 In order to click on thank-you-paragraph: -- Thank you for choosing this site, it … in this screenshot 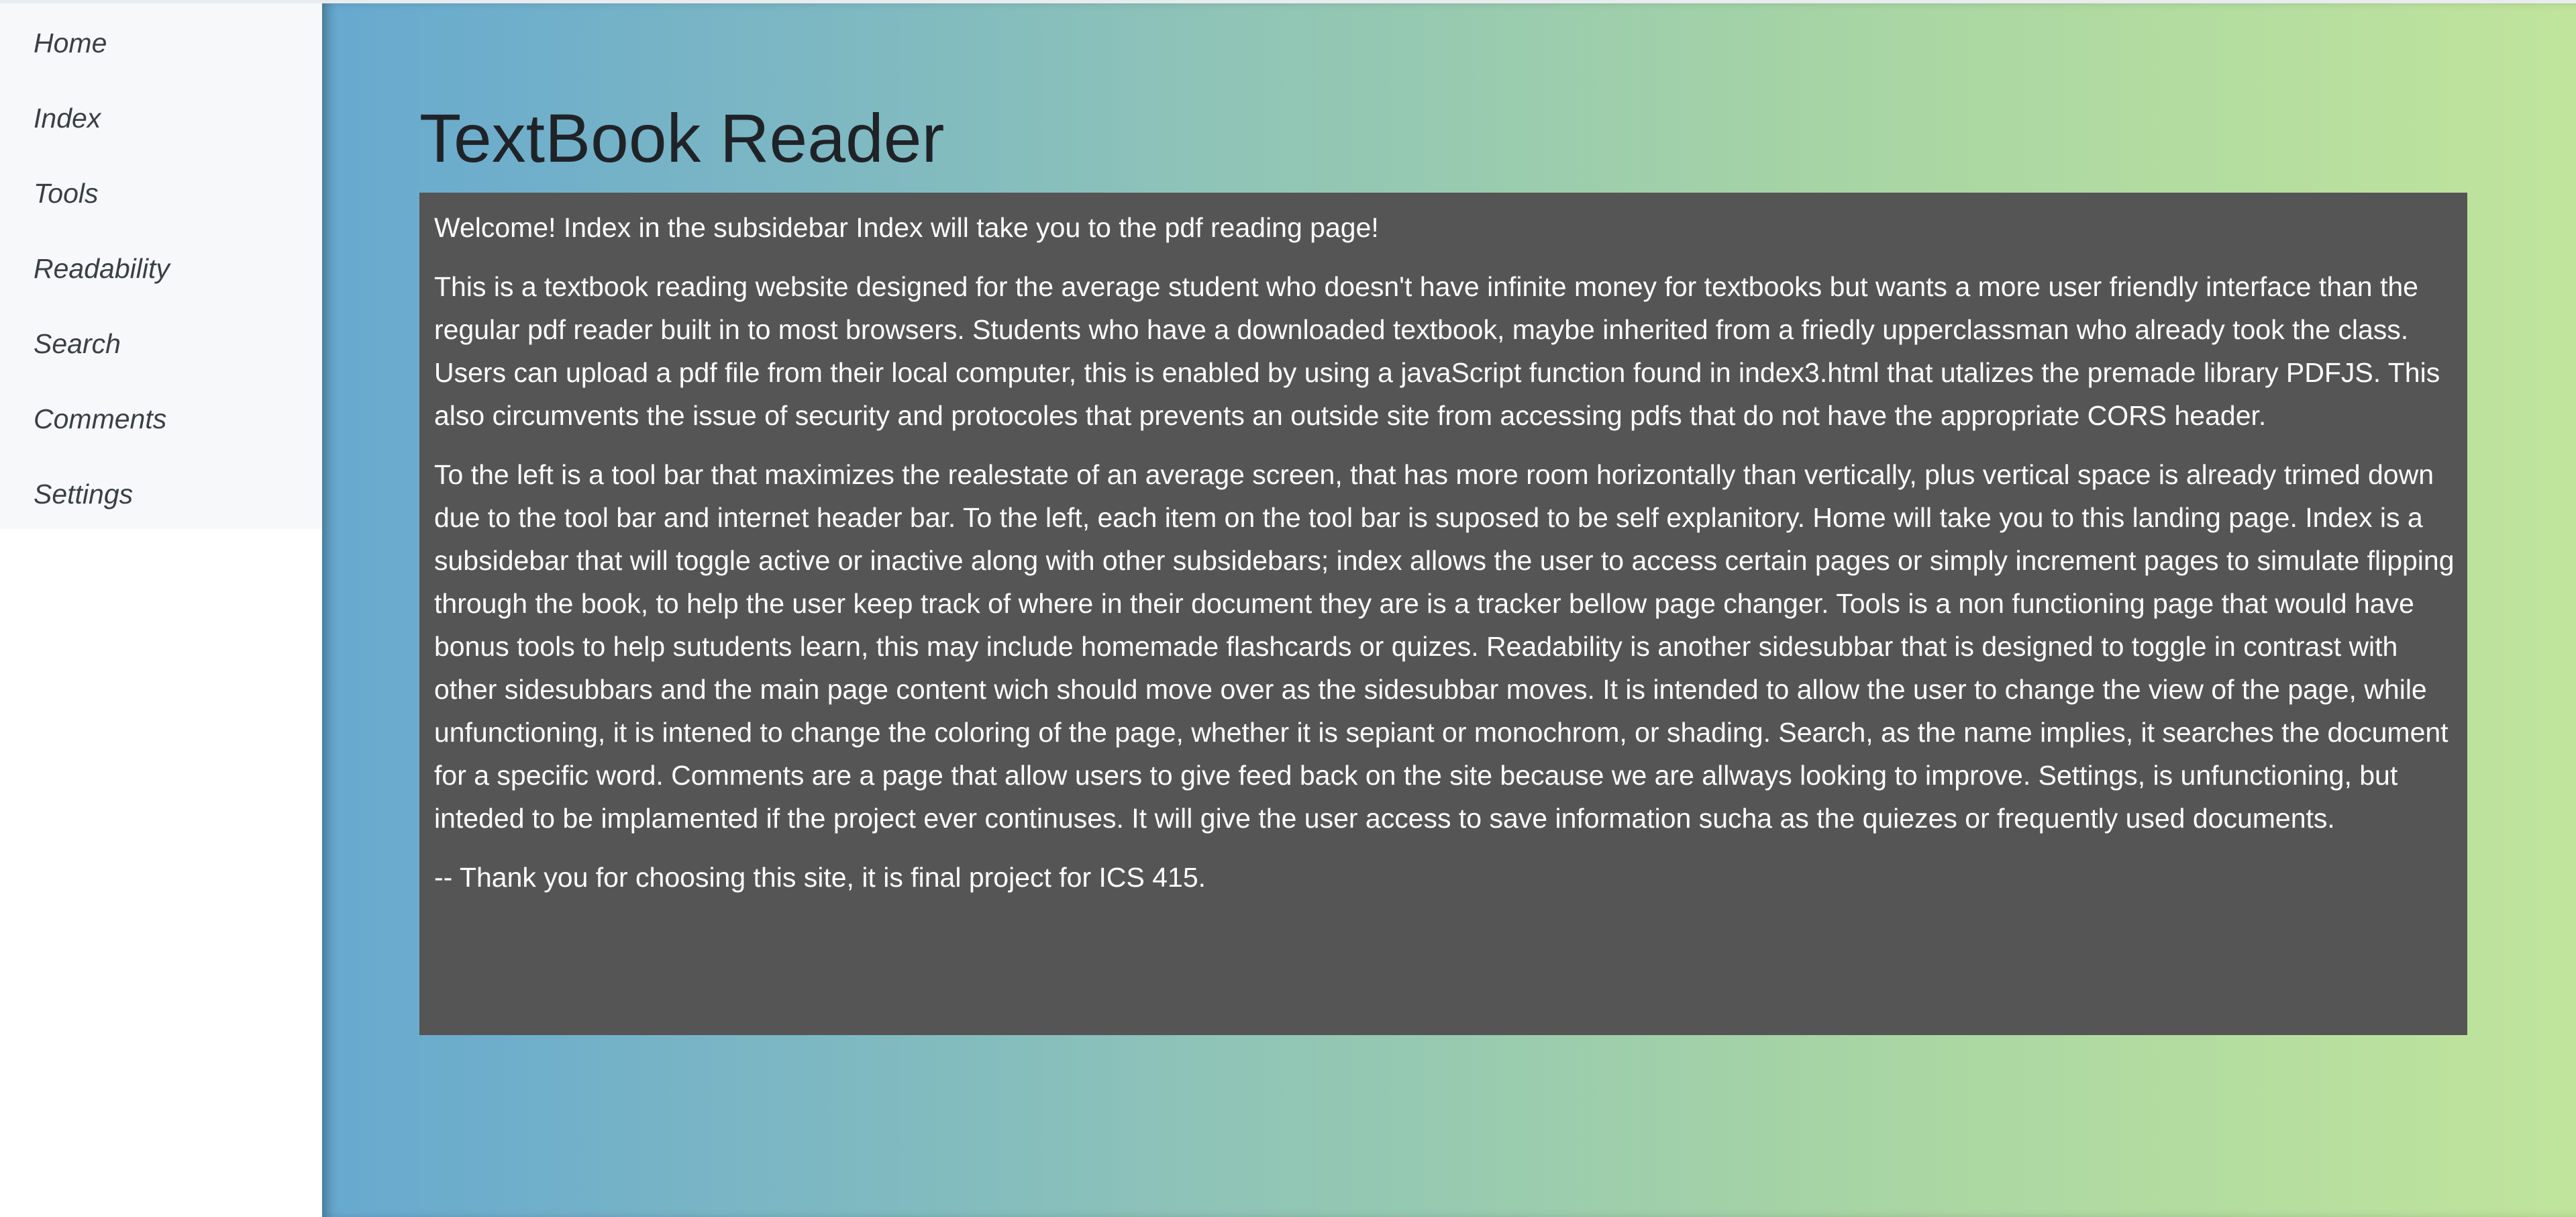, I will do `click(820, 877)`.